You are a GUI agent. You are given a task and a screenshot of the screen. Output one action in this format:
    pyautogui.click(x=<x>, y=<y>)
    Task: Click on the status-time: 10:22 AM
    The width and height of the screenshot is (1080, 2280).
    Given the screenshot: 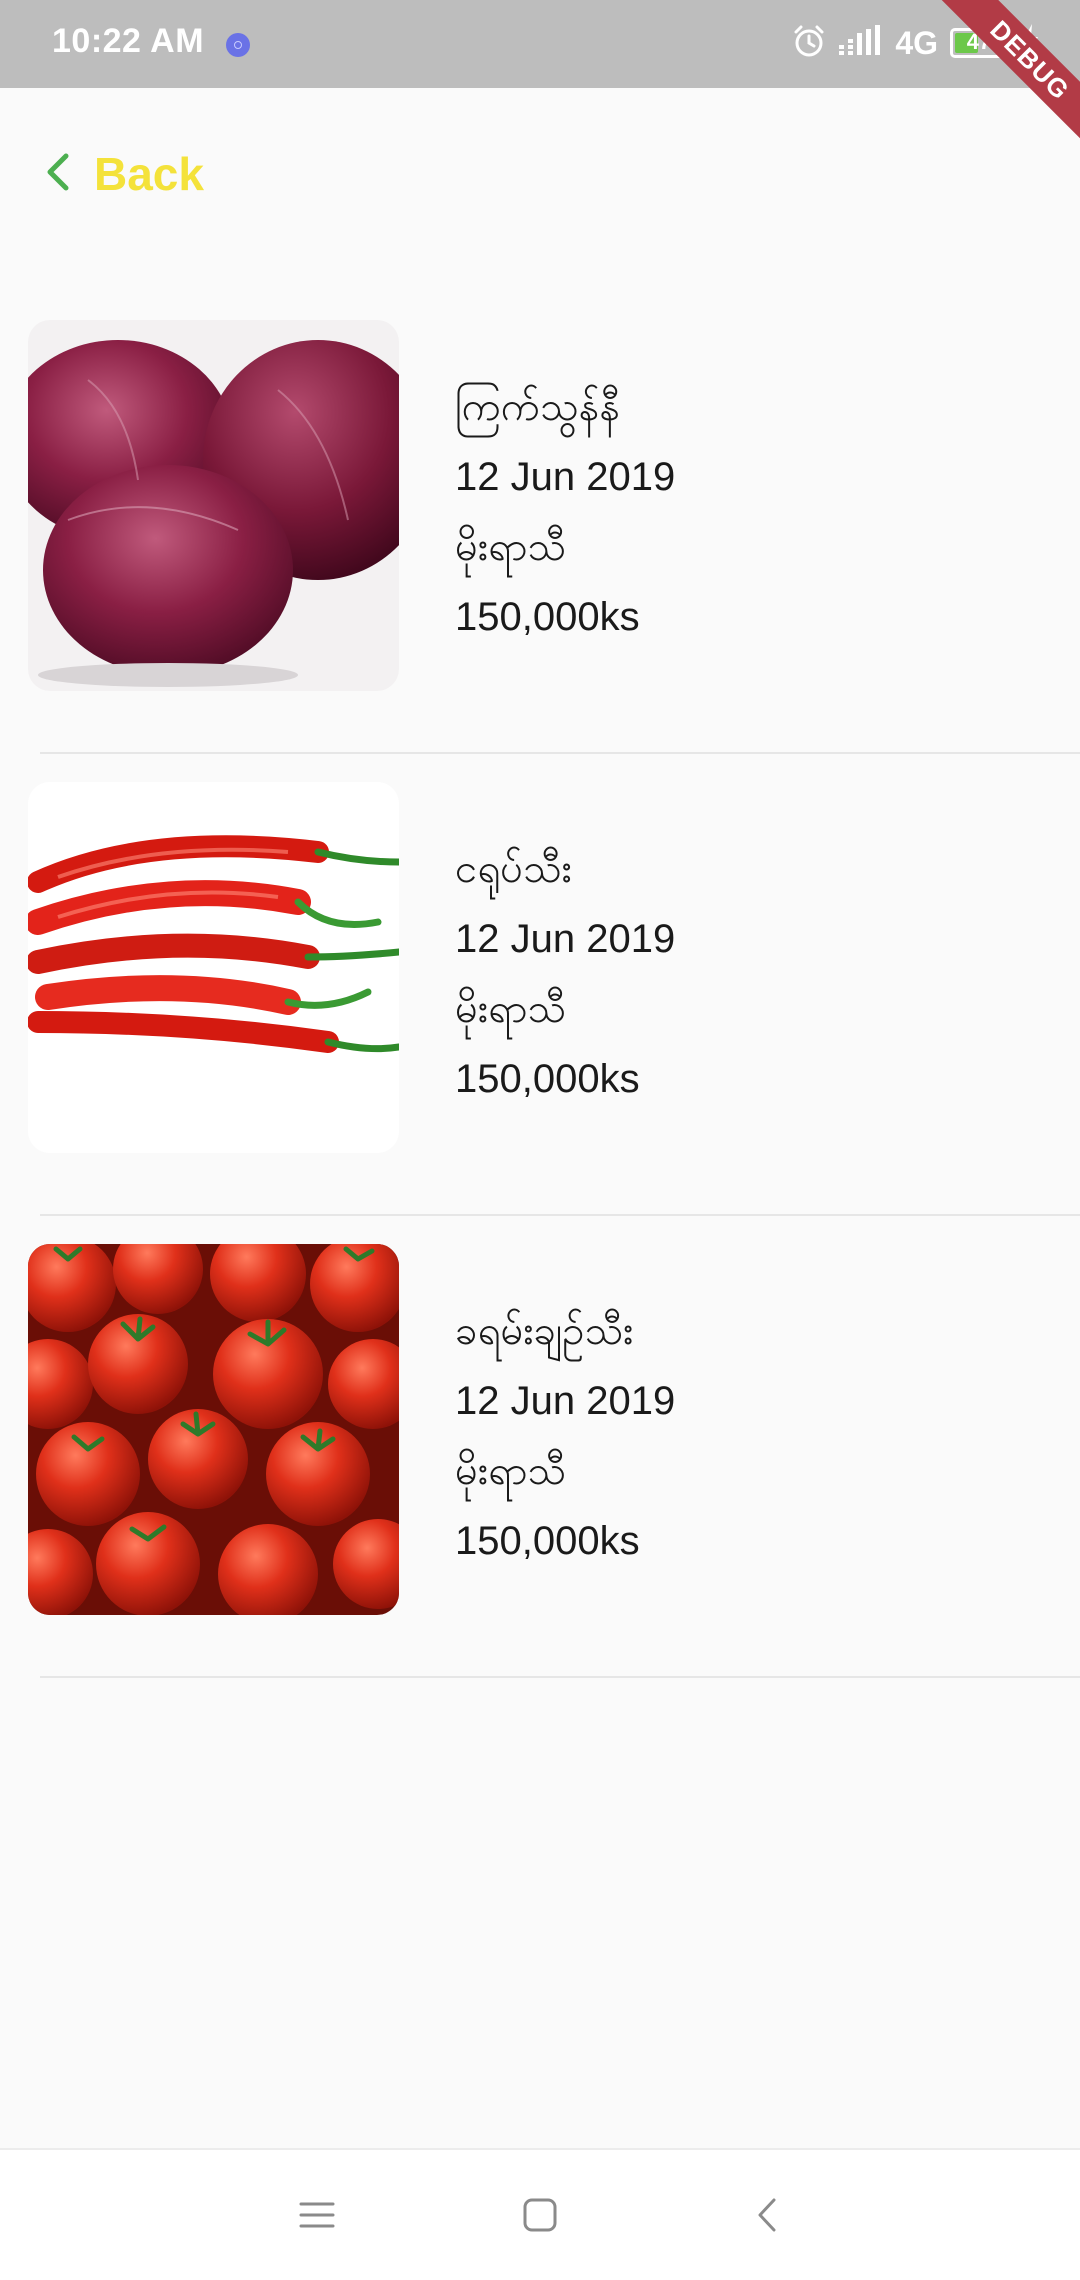 What is the action you would take?
    pyautogui.click(x=128, y=41)
    